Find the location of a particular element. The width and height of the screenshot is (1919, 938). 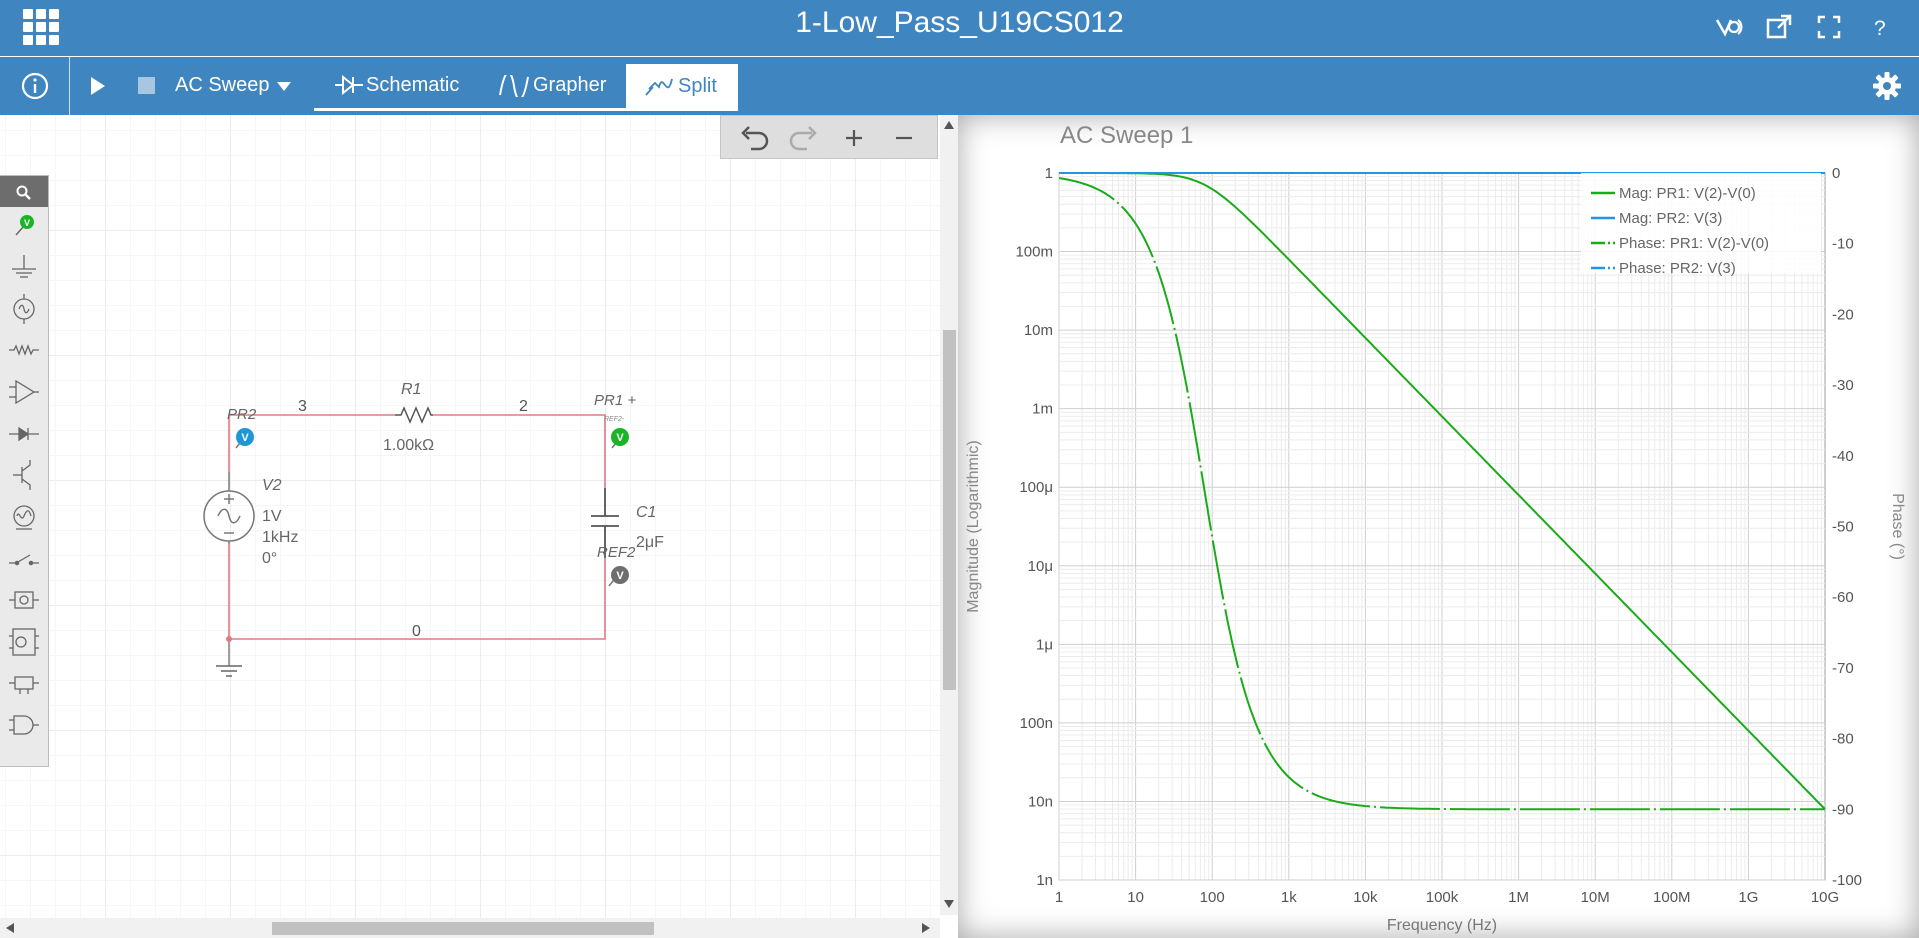

y-tick-label: 10n is located at coordinates (1040, 801).